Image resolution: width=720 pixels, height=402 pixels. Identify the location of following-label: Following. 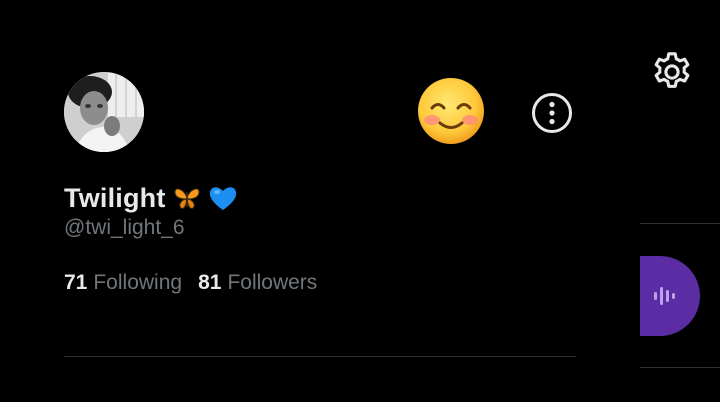
(138, 282).